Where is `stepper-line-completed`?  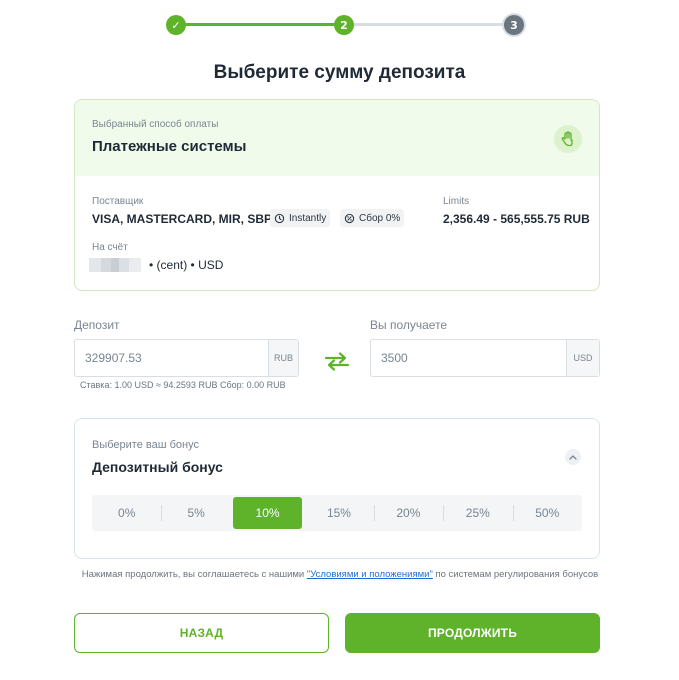
stepper-line-completed is located at coordinates (260, 24).